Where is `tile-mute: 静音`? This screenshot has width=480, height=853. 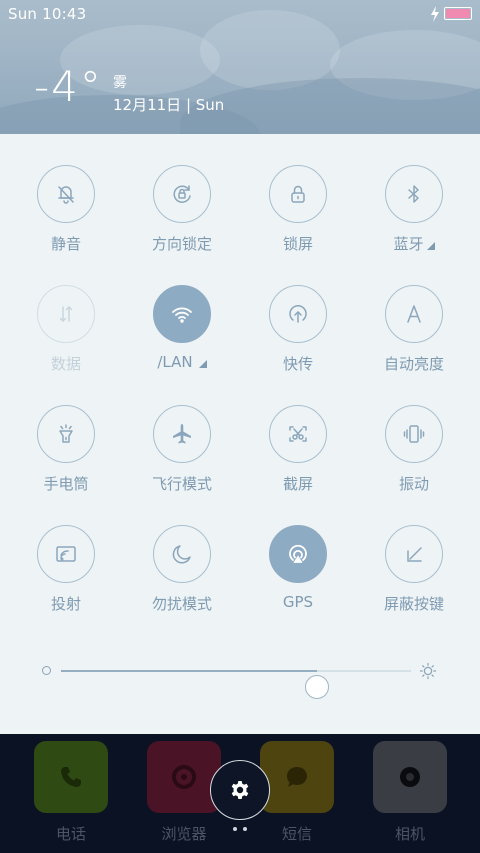
tile-mute: 静音 is located at coordinates (66, 193).